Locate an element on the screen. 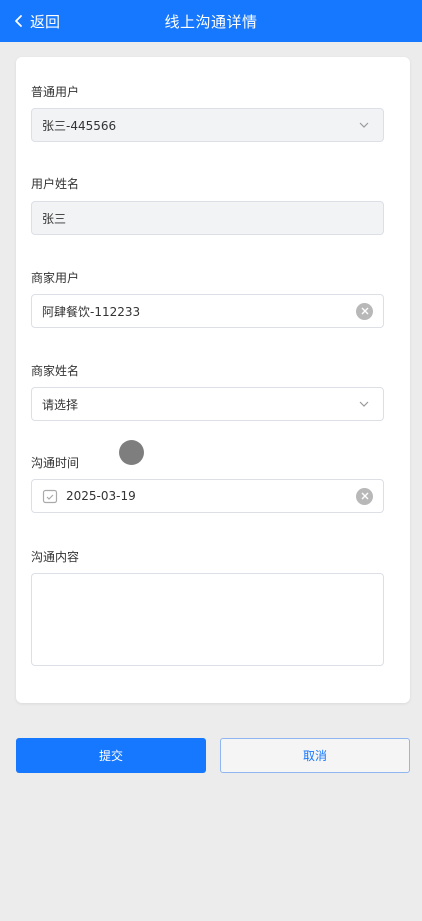 This screenshot has height=921, width=422. page-title: 线上沟通详情 is located at coordinates (211, 21).